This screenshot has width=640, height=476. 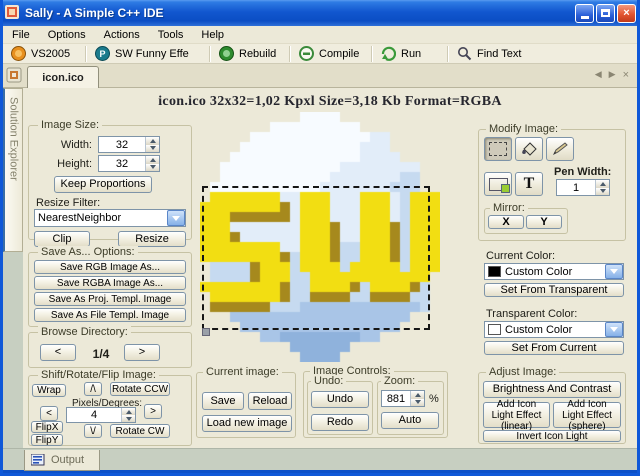 I want to click on rotate-cw-button: Rotate CW, so click(x=140, y=431).